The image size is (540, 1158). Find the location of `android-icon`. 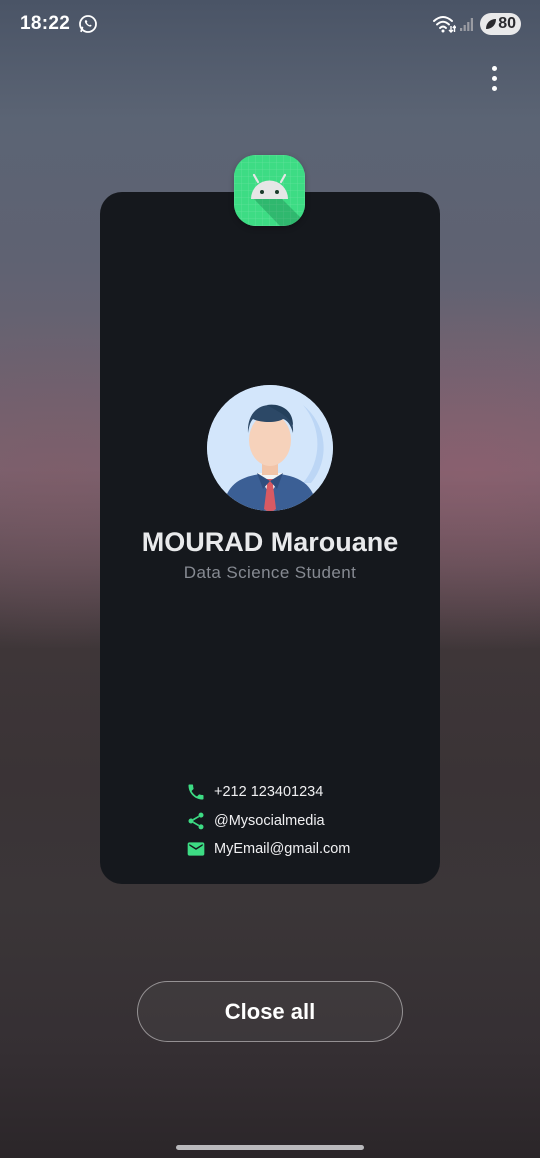

android-icon is located at coordinates (269, 190).